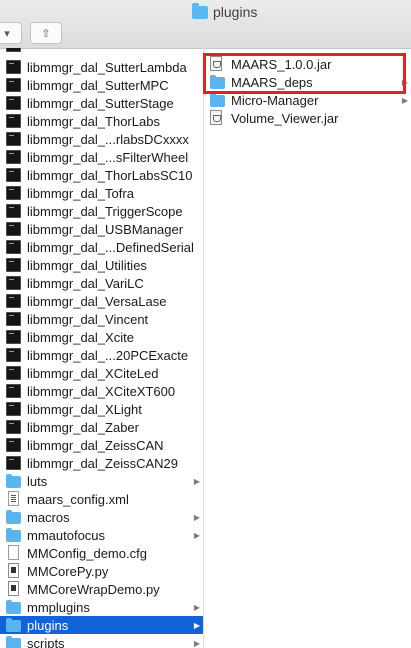 Image resolution: width=411 pixels, height=648 pixels. Describe the element at coordinates (68, 571) in the screenshot. I see `list-item-label: MMCorePy.py` at that location.